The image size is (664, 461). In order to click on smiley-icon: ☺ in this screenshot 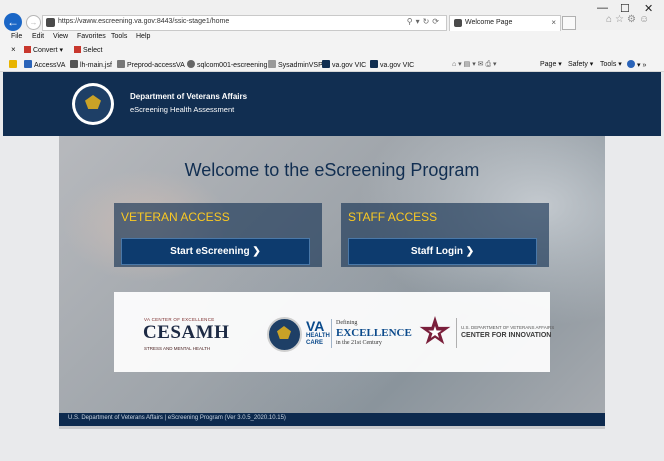, I will do `click(645, 19)`.